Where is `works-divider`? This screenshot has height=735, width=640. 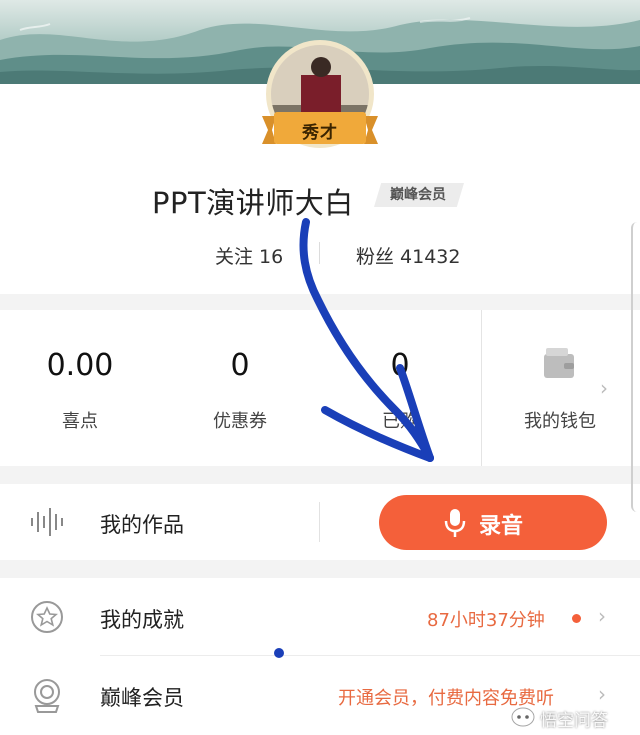
works-divider is located at coordinates (319, 522).